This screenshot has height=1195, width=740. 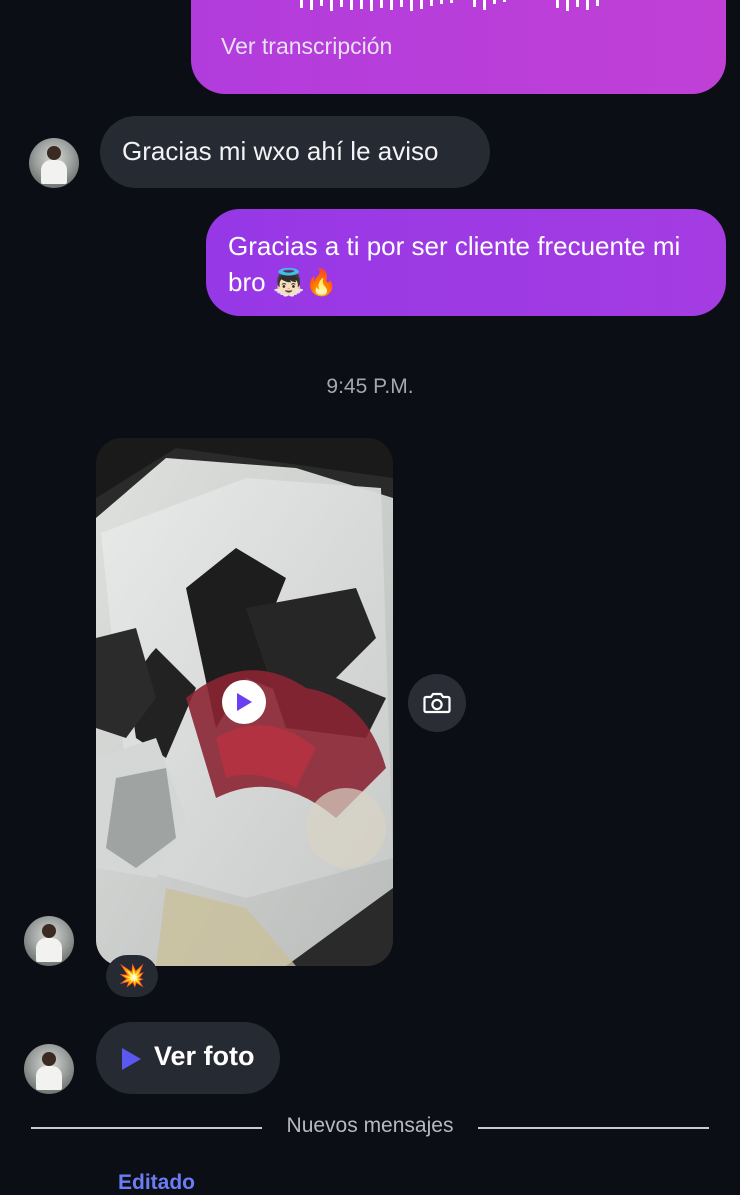 What do you see at coordinates (280, 151) in the screenshot?
I see `message-text: Gracias mi wxo ahí le aviso` at bounding box center [280, 151].